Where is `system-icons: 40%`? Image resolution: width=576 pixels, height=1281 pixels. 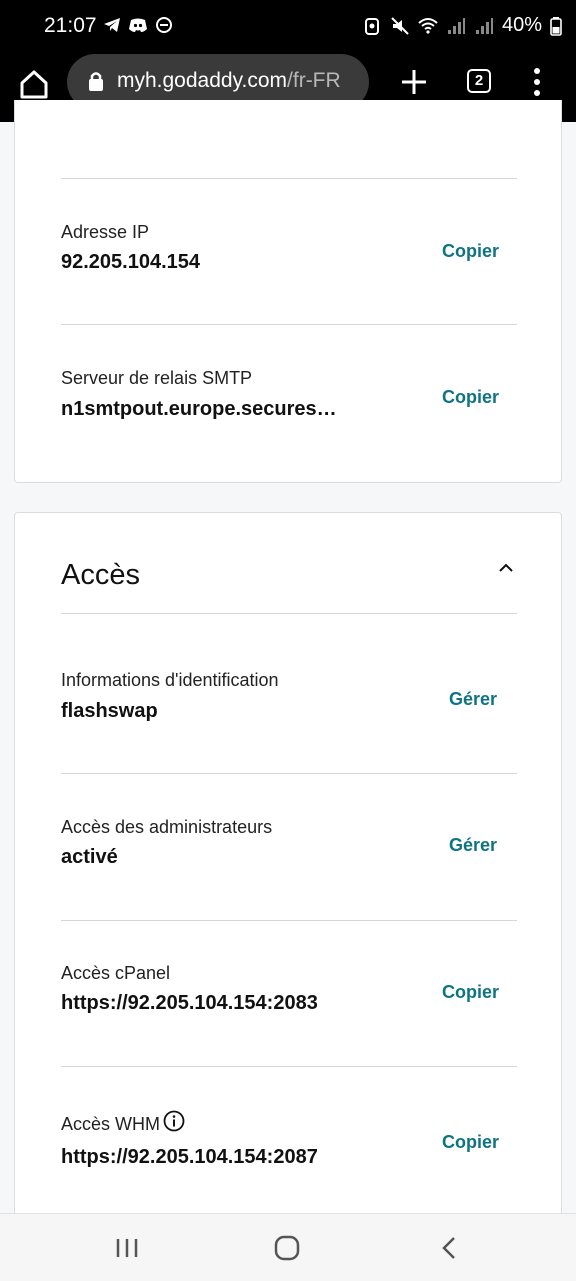 system-icons: 40% is located at coordinates (462, 25).